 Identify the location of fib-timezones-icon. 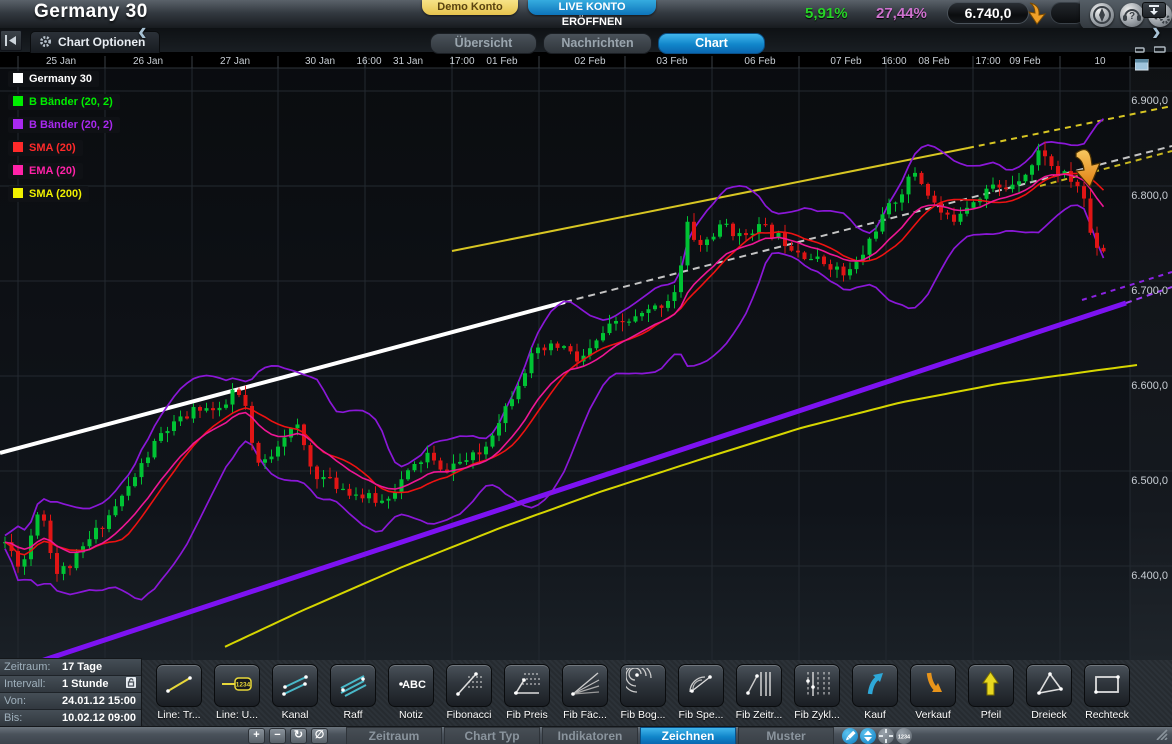
(759, 685).